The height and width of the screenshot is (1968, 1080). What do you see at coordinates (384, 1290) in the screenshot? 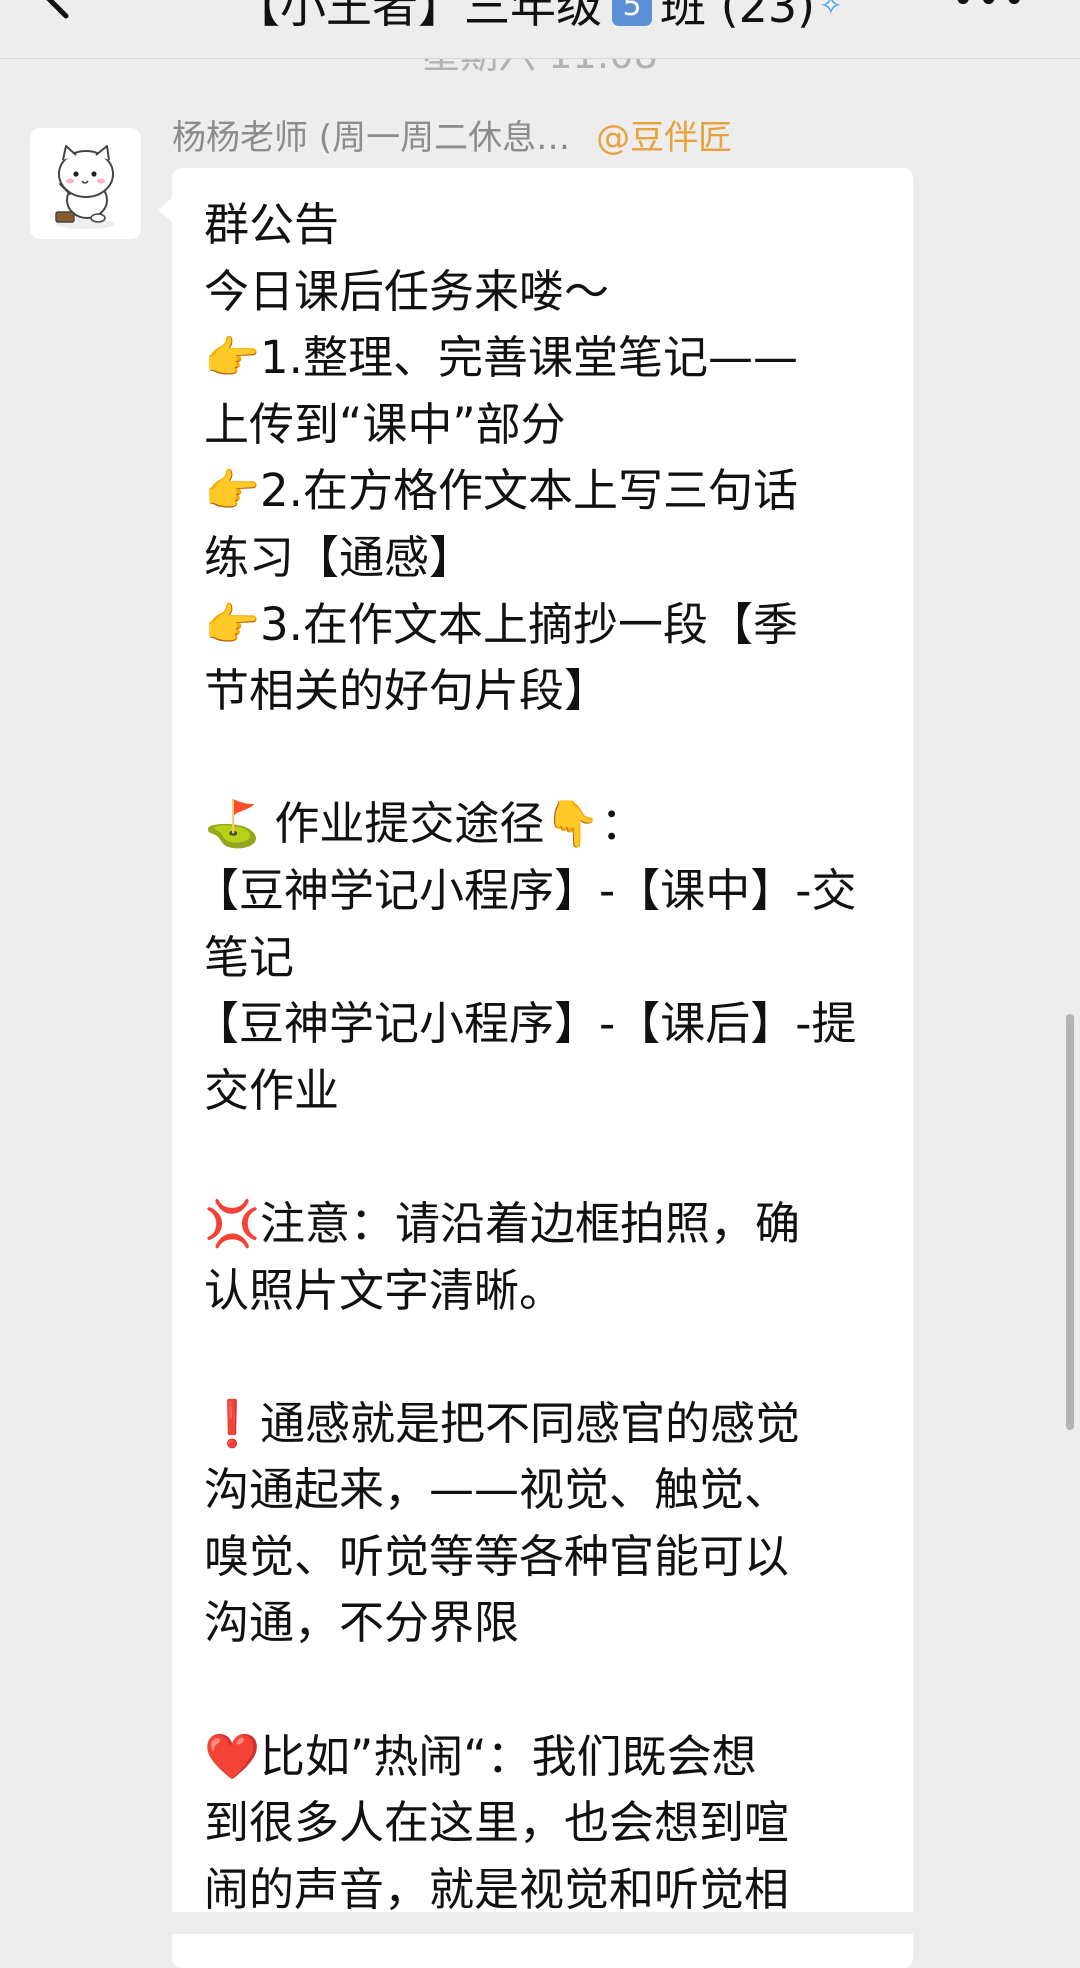
I see `message-line: 认照片文字清晰。` at bounding box center [384, 1290].